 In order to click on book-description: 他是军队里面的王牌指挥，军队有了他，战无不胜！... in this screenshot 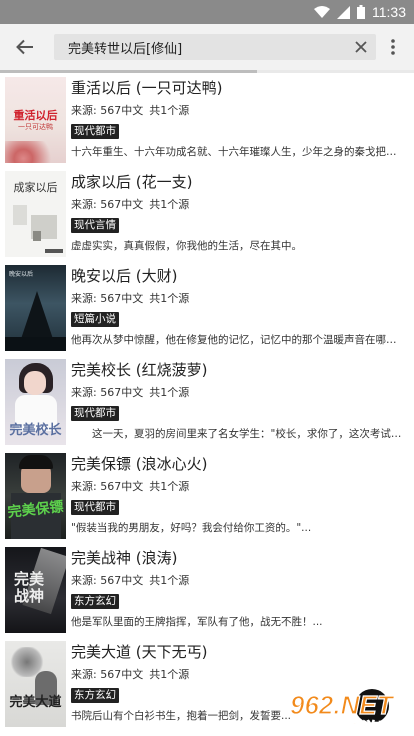, I will do `click(197, 622)`.